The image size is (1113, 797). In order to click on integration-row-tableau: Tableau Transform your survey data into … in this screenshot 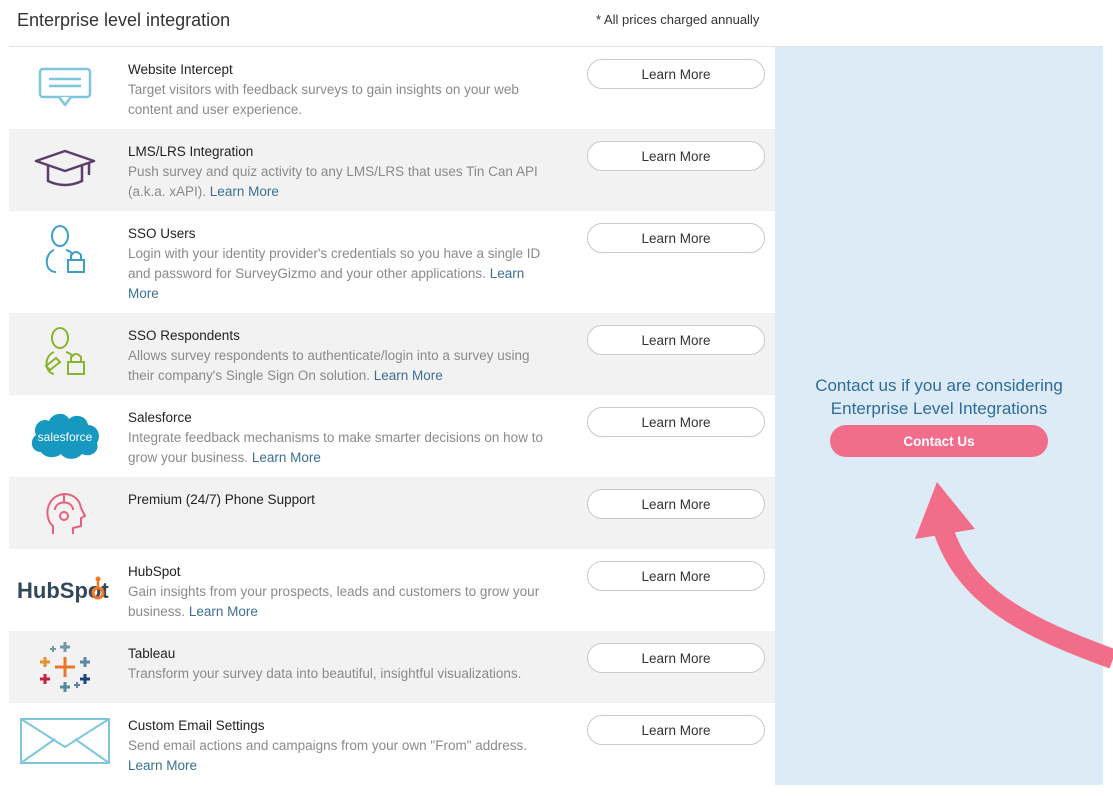, I will do `click(392, 667)`.